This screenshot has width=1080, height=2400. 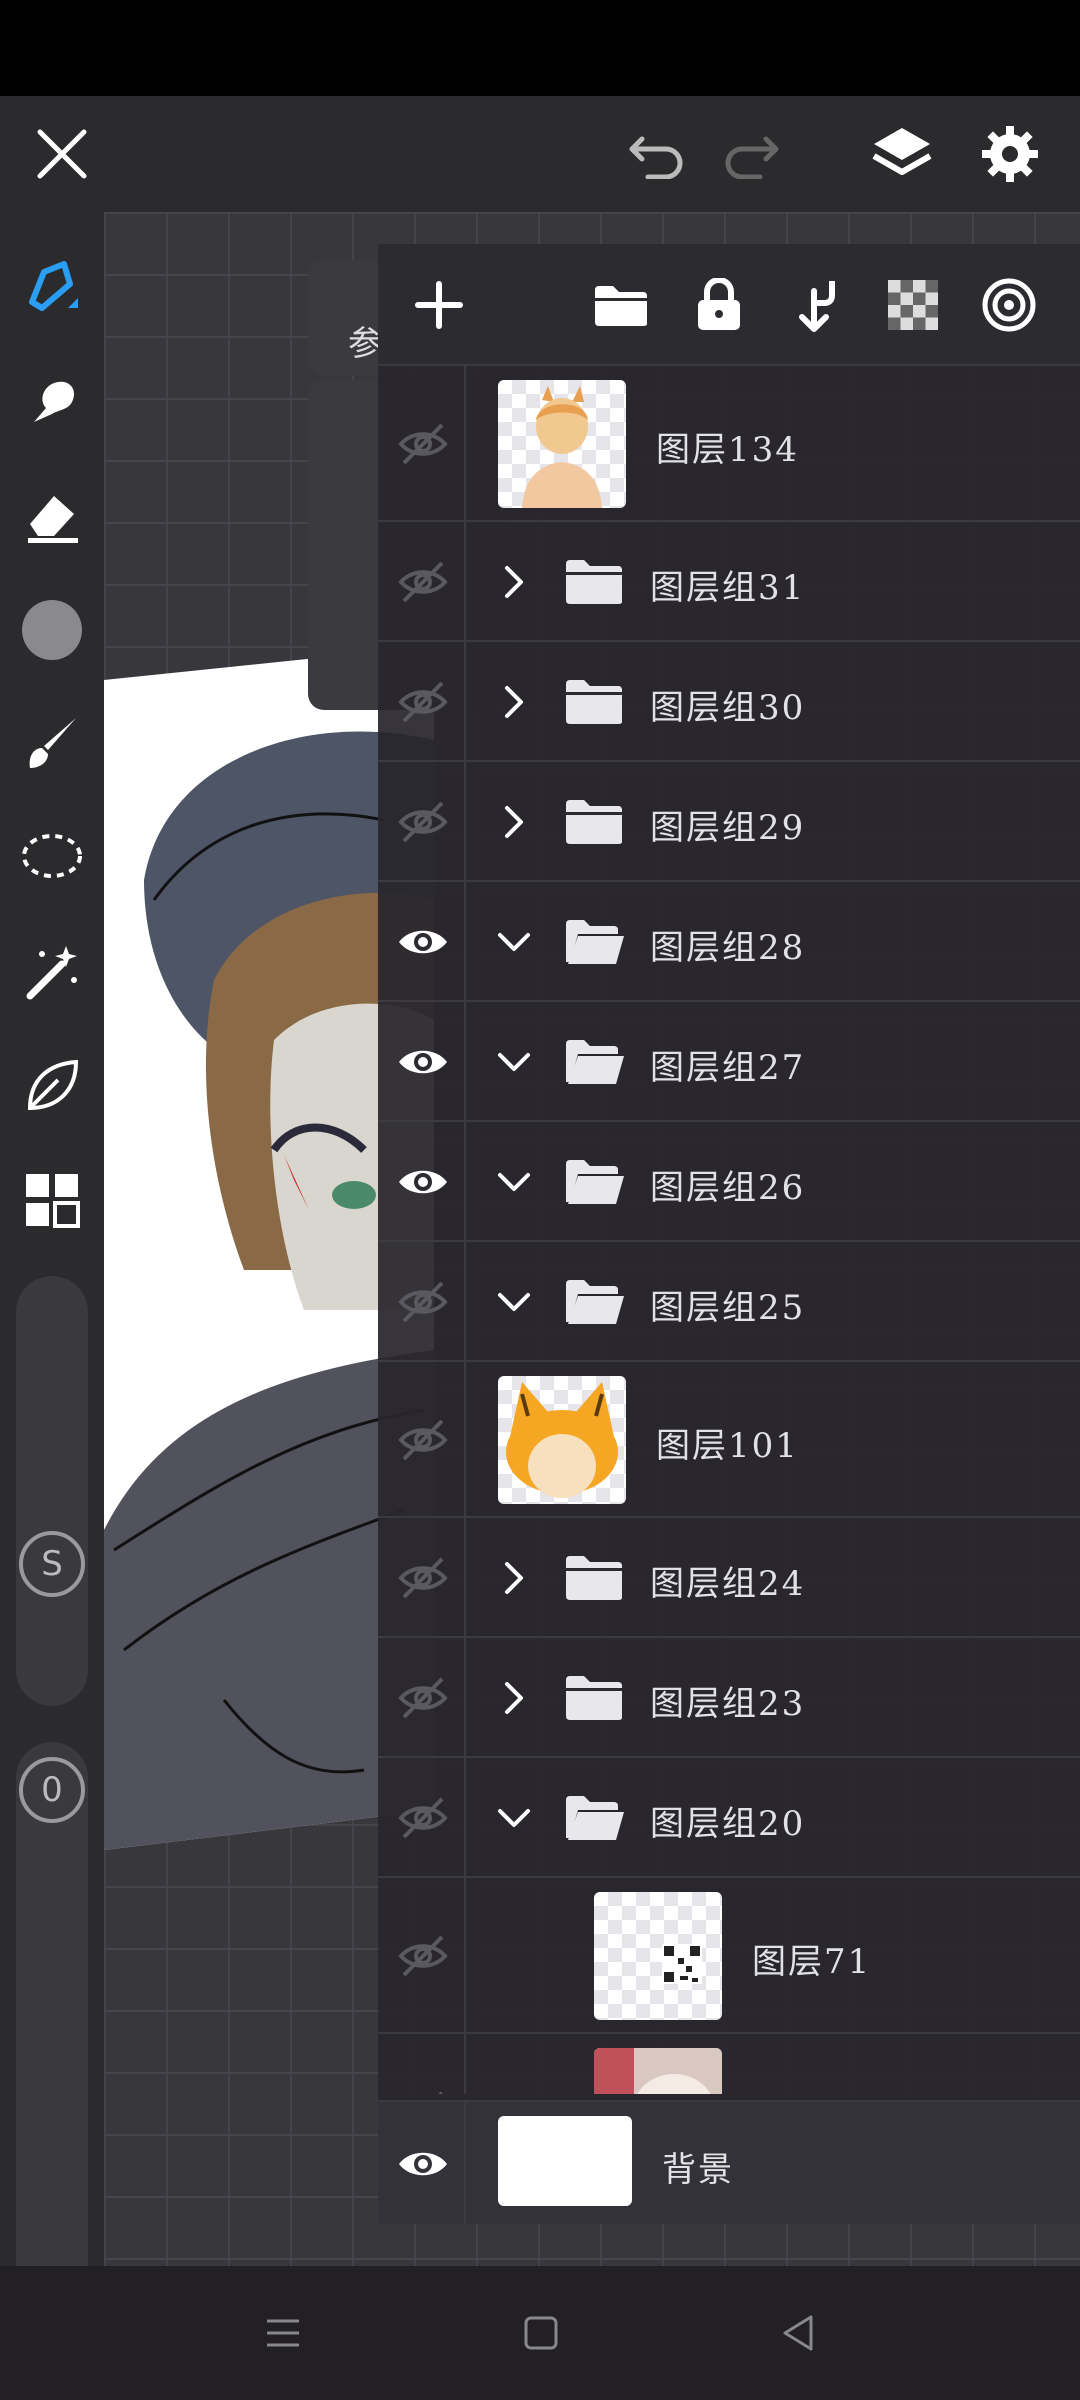 I want to click on layer-row: 图层101, so click(x=729, y=1440).